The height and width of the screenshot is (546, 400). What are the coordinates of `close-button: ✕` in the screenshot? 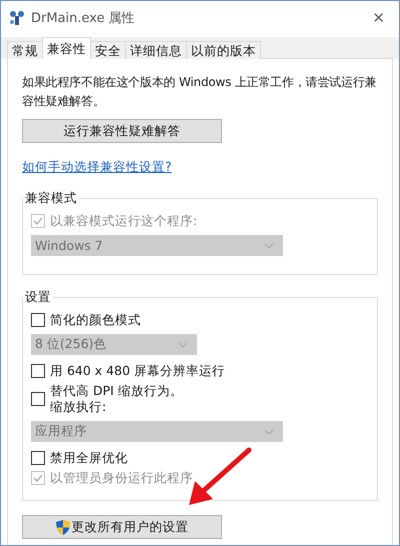 It's located at (378, 18).